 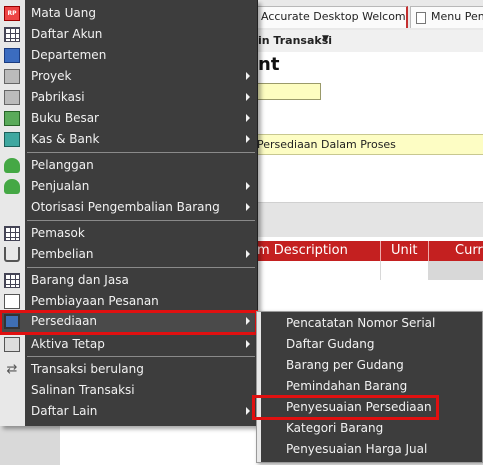 What do you see at coordinates (68, 344) in the screenshot?
I see `menu-item-label: Aktiva Tetap` at bounding box center [68, 344].